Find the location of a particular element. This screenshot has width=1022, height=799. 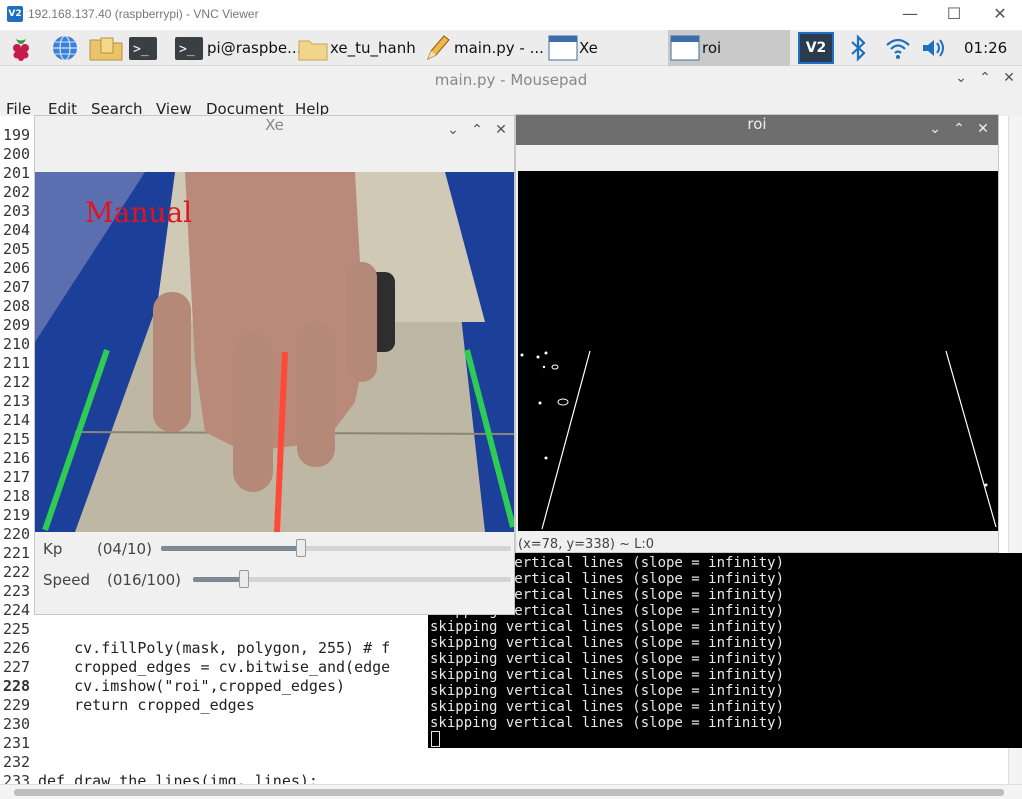

vnc-maximize-button: ☐ is located at coordinates (954, 14).